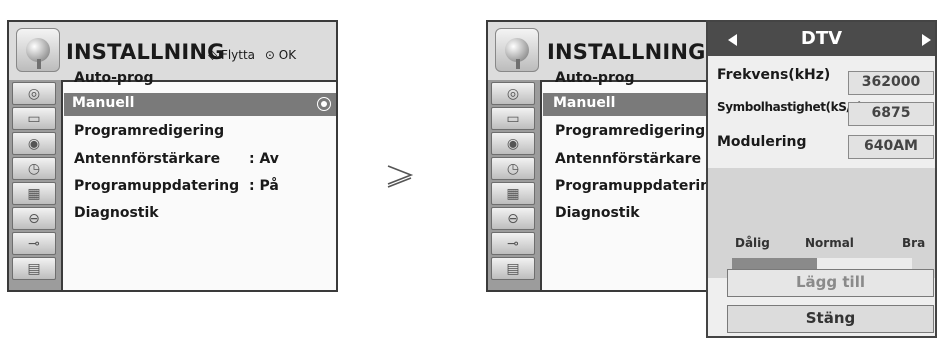  Describe the element at coordinates (829, 243) in the screenshot. I see `signal-label-normal: Normal` at that location.